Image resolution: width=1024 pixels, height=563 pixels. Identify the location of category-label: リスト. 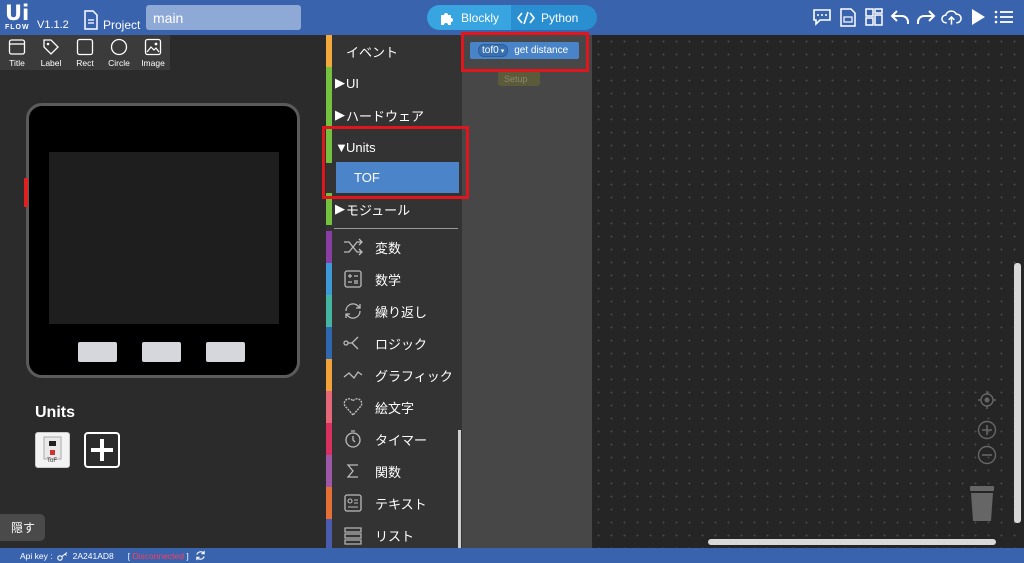
(395, 536).